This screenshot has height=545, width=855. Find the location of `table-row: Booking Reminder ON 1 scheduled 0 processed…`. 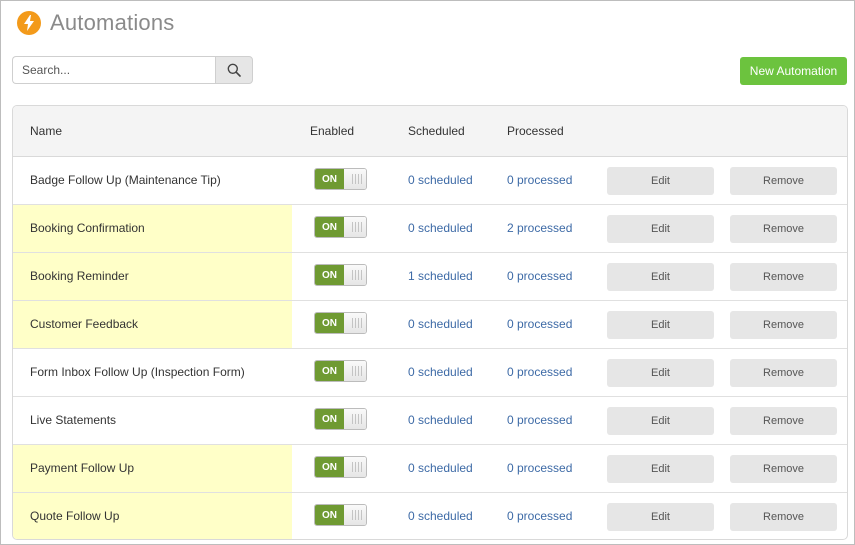

table-row: Booking Reminder ON 1 scheduled 0 processed… is located at coordinates (430, 277).